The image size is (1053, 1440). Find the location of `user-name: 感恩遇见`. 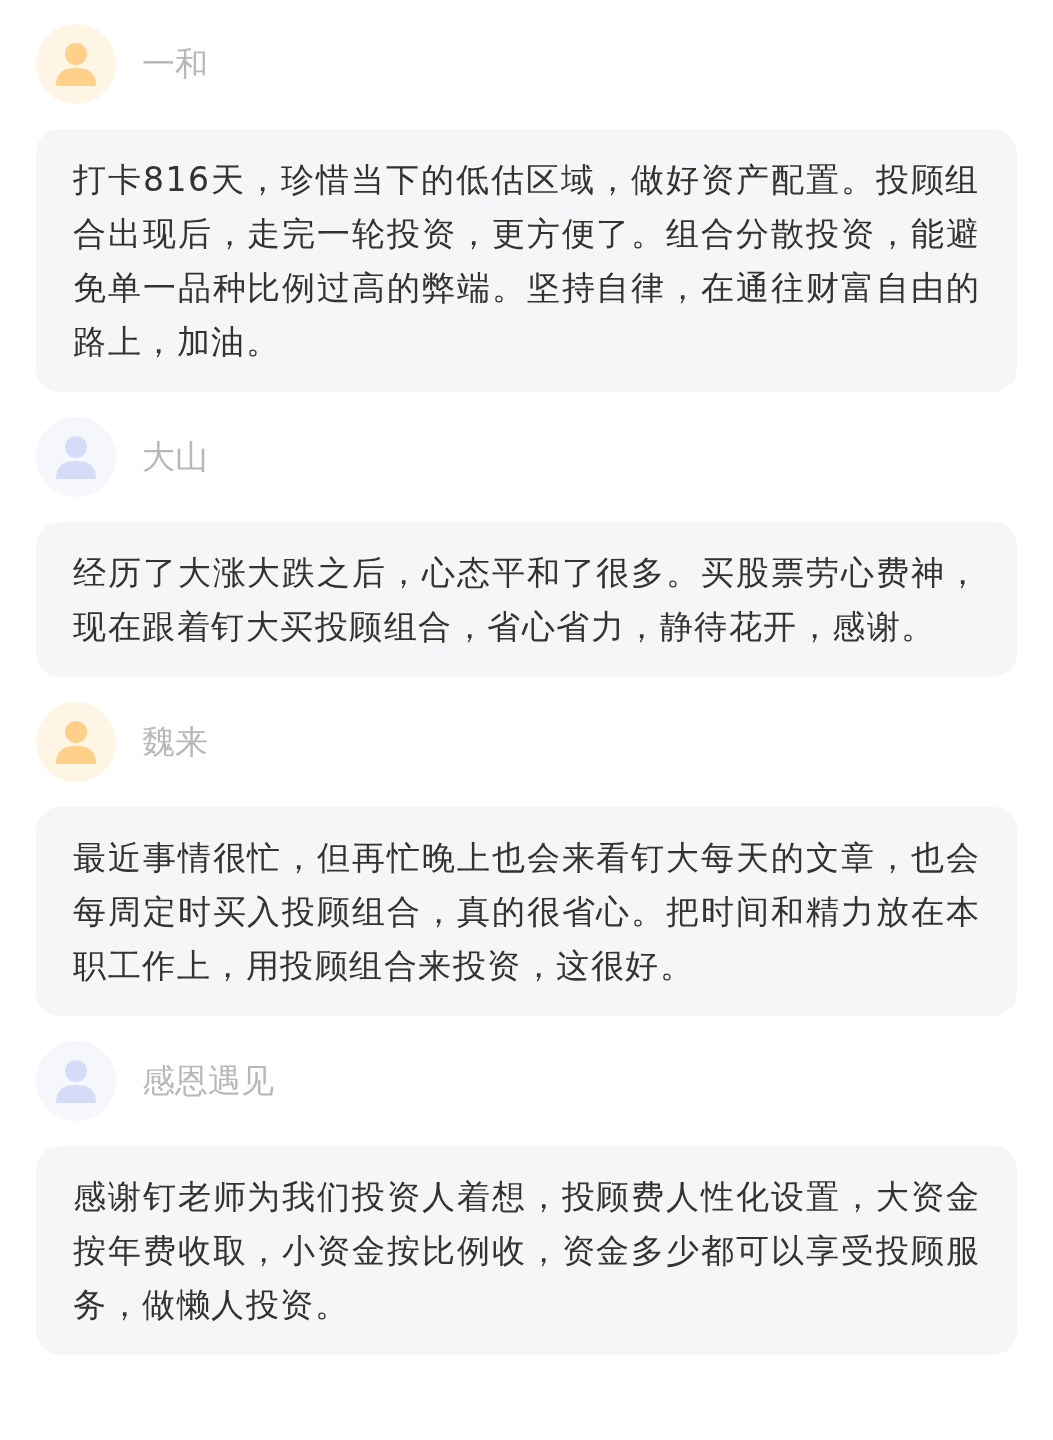

user-name: 感恩遇见 is located at coordinates (208, 1080).